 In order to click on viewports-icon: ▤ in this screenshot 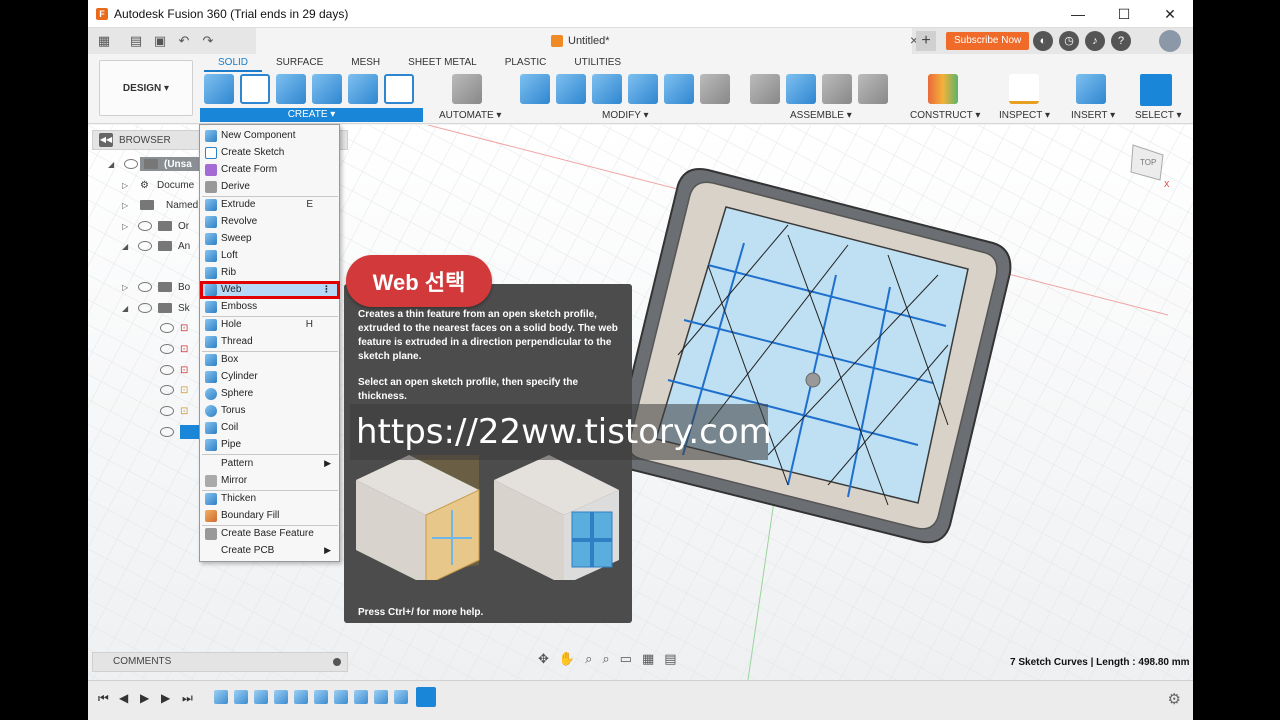, I will do `click(670, 659)`.